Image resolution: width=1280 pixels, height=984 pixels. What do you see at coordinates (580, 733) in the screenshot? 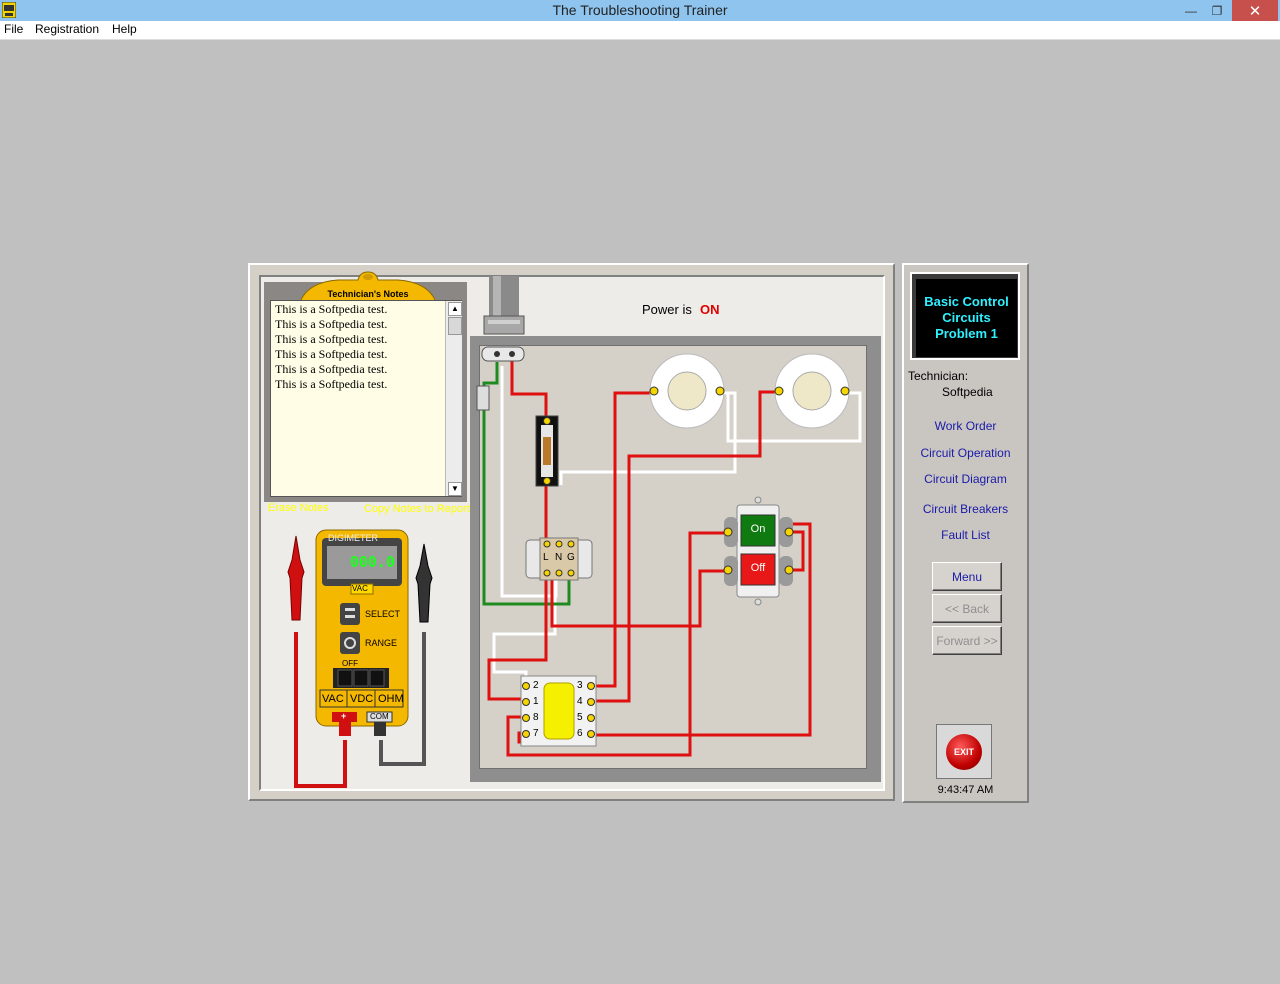
I see `relay-pin-6: 6` at bounding box center [580, 733].